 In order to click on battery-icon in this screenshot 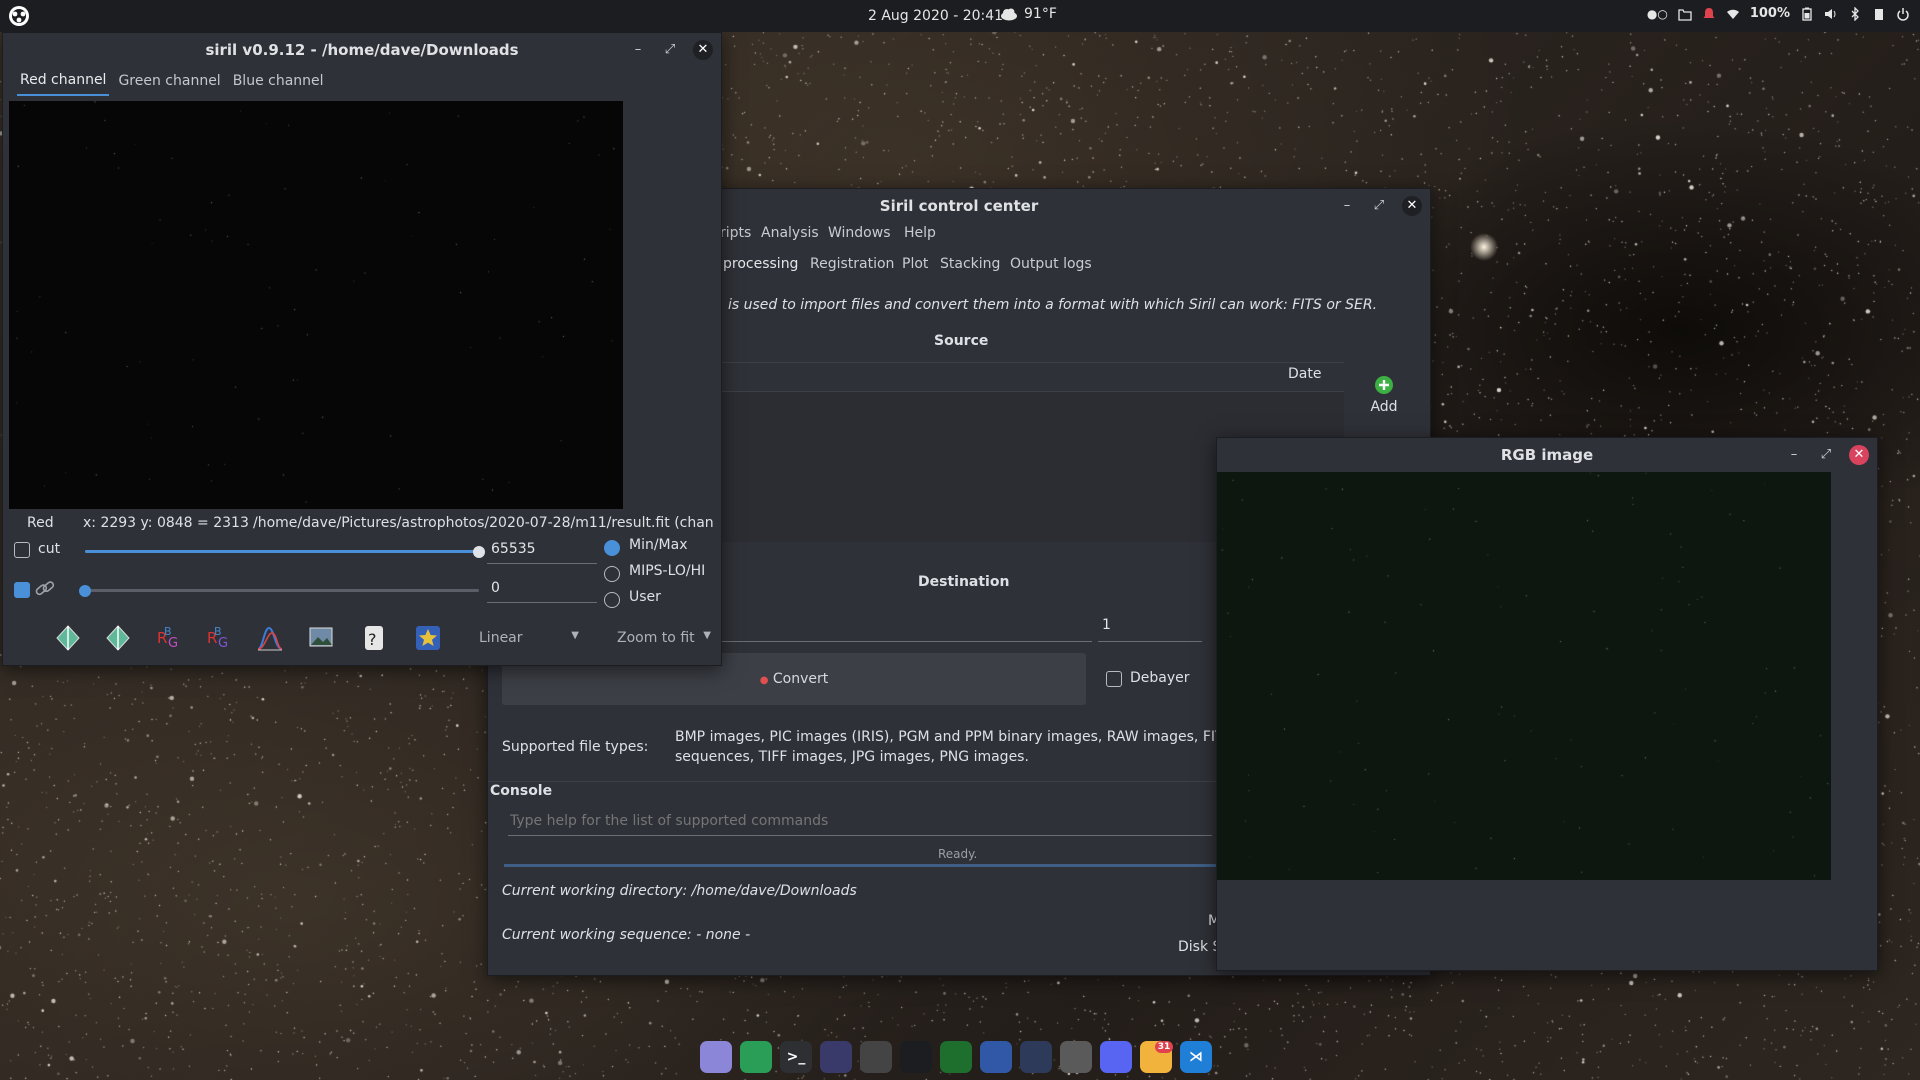, I will do `click(1807, 14)`.